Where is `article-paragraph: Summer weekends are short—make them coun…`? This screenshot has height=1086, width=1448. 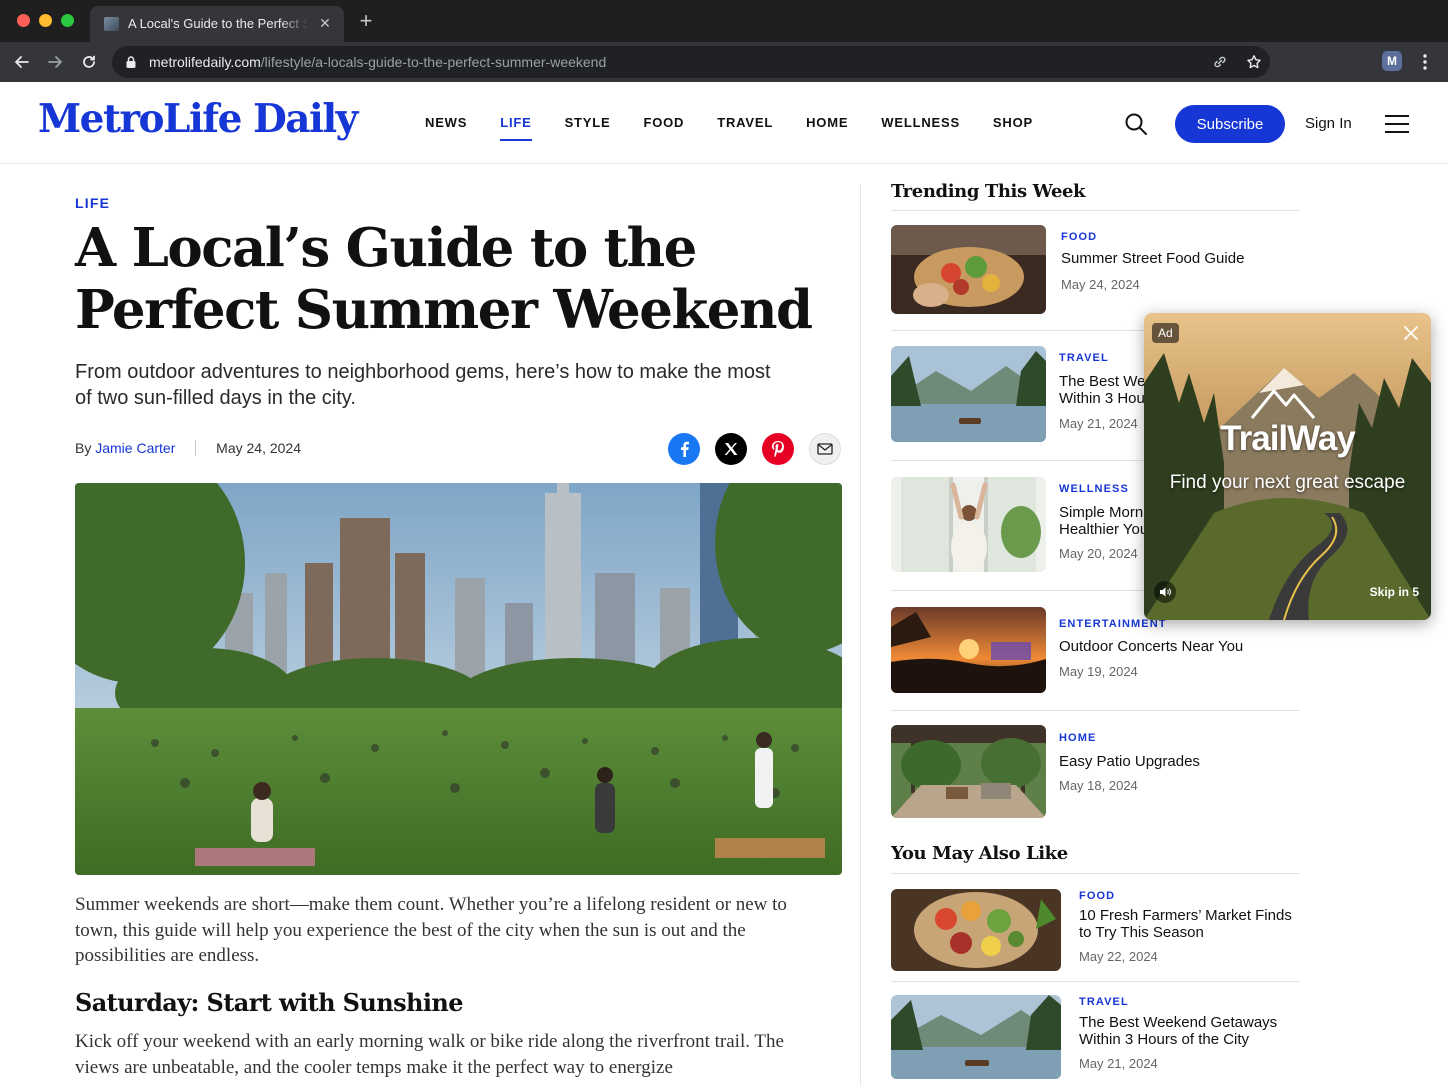
article-paragraph: Summer weekends are short—make them coun… is located at coordinates (431, 930).